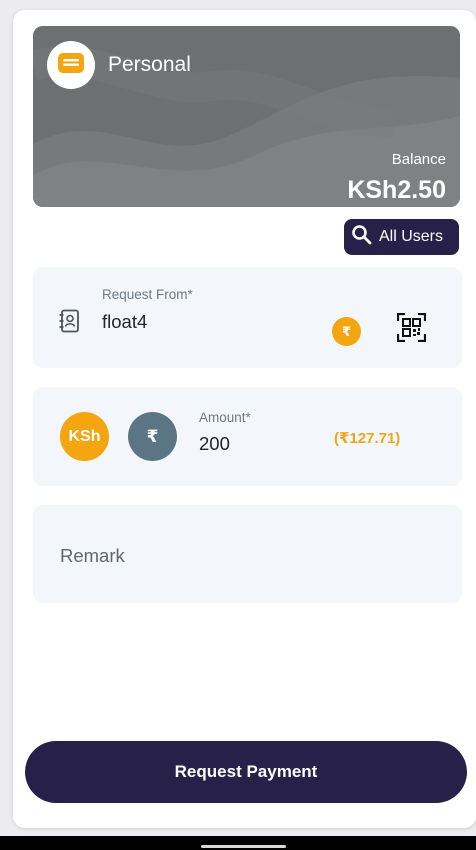 Image resolution: width=476 pixels, height=850 pixels. I want to click on balance-value: KSh2.50, so click(396, 190).